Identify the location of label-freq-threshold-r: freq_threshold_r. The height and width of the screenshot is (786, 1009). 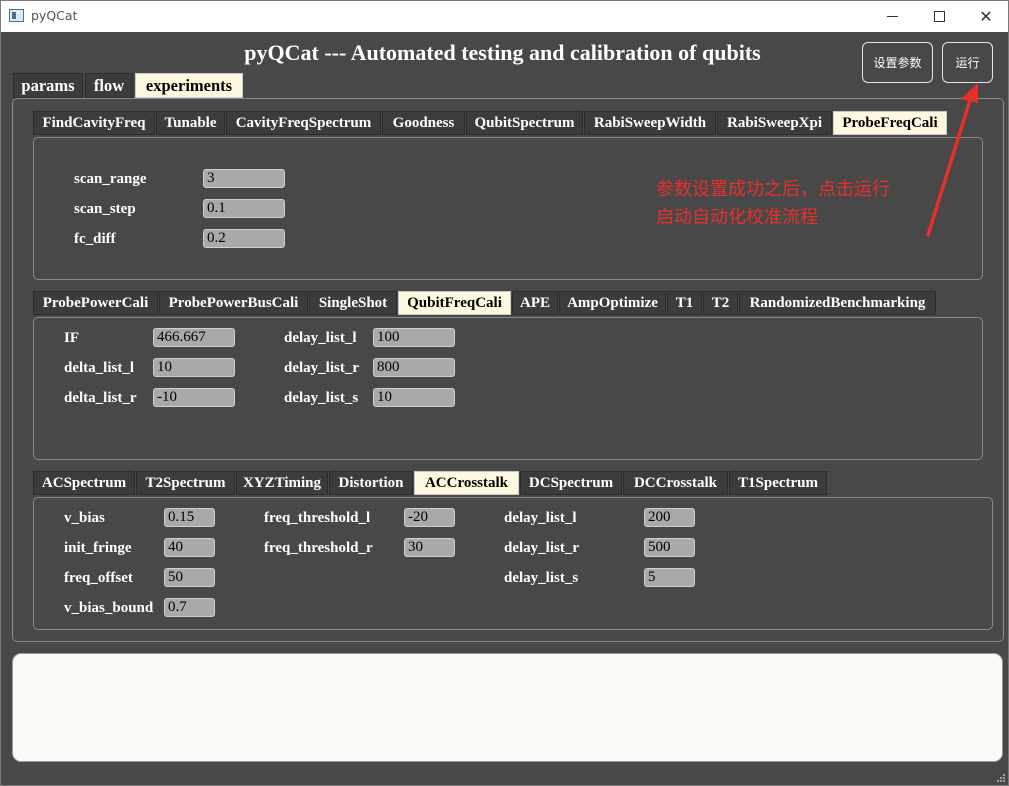
(318, 548).